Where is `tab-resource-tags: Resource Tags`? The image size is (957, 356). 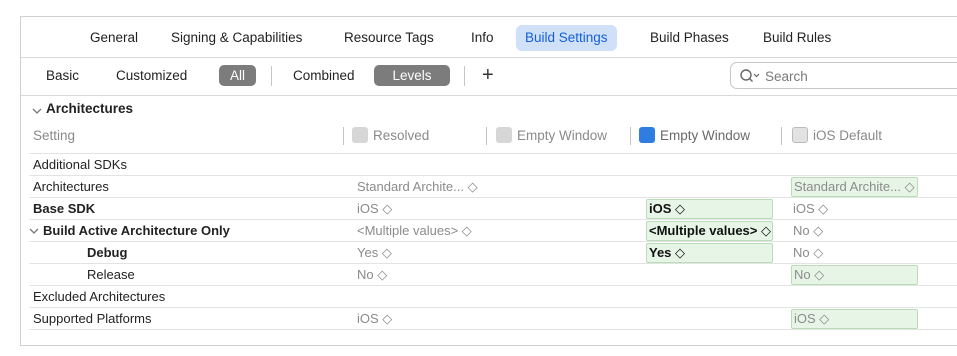
tab-resource-tags: Resource Tags is located at coordinates (389, 38).